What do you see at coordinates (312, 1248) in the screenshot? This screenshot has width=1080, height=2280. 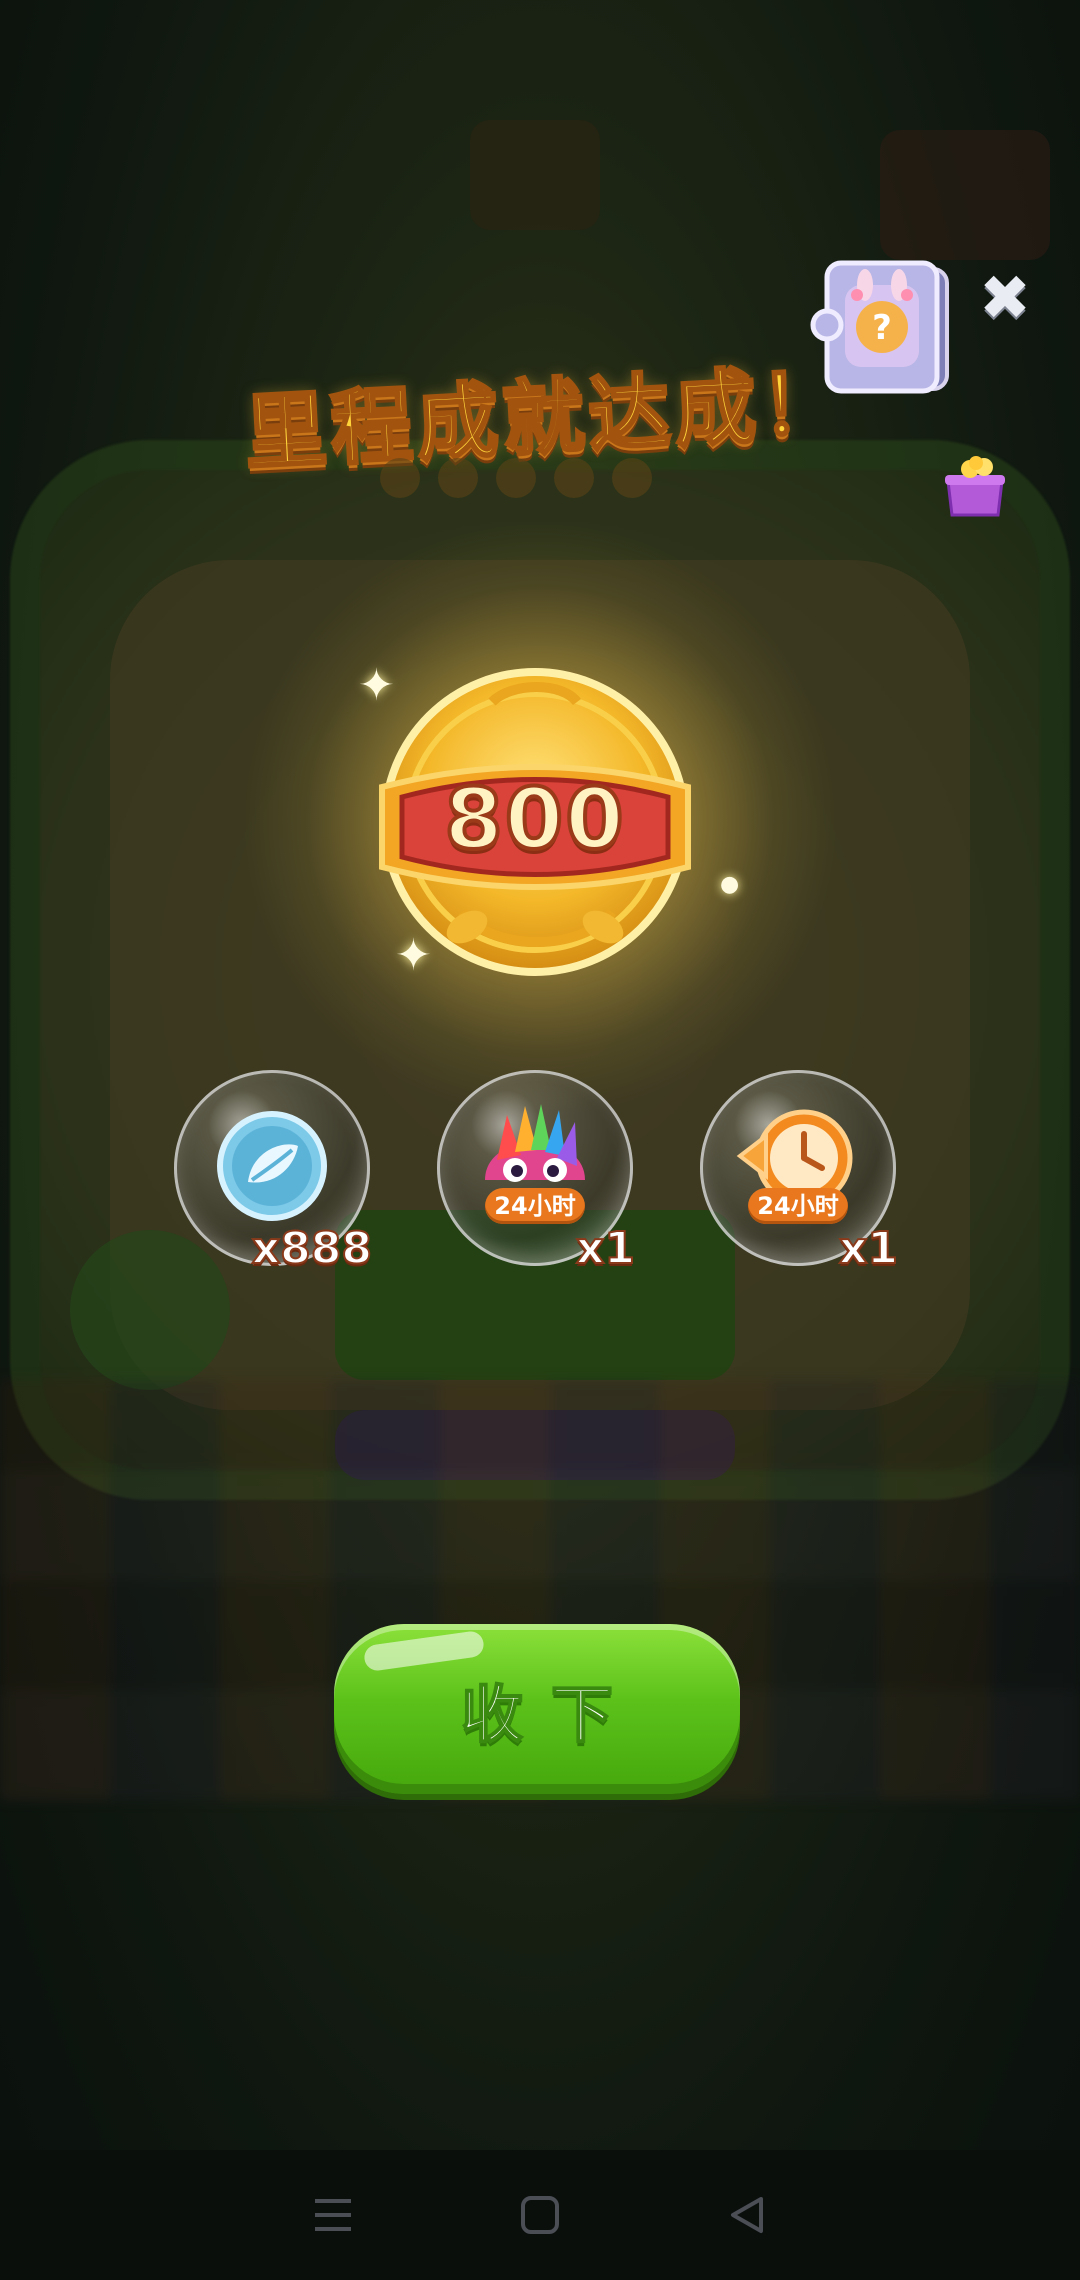 I see `reward-quantity: x888` at bounding box center [312, 1248].